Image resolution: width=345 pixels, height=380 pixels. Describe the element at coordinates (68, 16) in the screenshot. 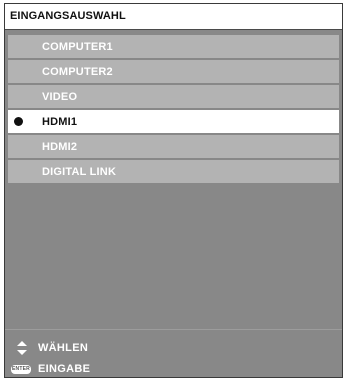

I see `menu-title: EINGANGSAUSWAHL` at that location.